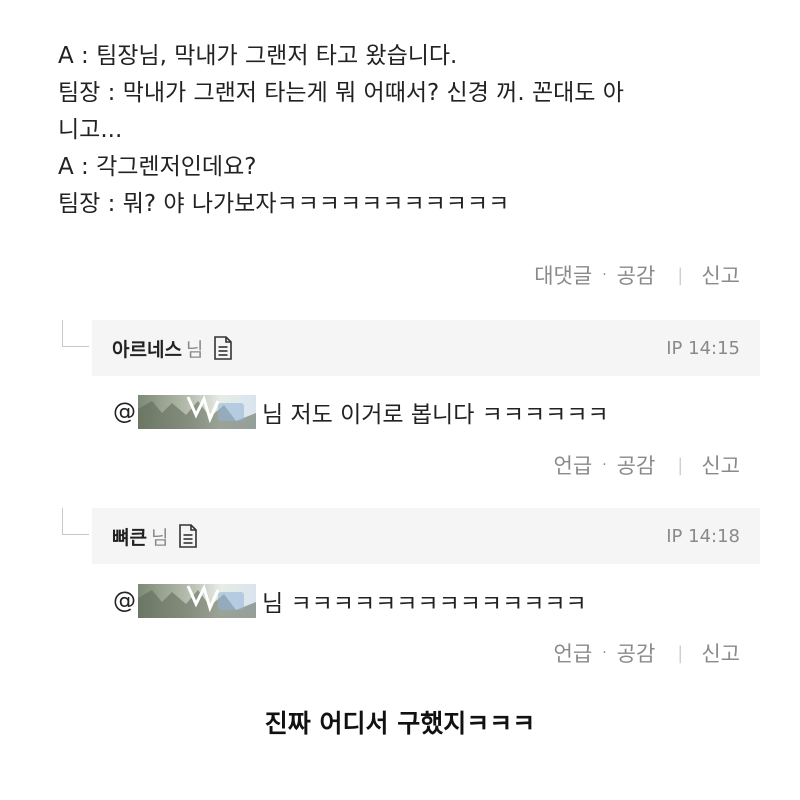  I want to click on reply-button: 대댓글, so click(563, 275).